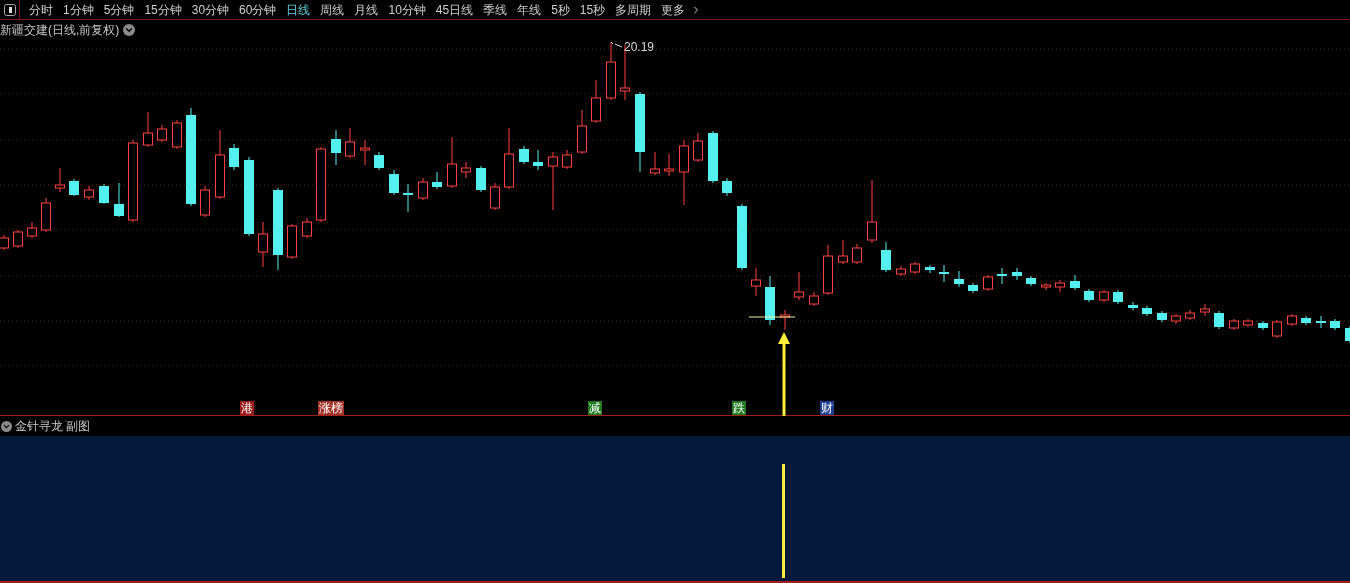 The height and width of the screenshot is (583, 1350). Describe the element at coordinates (673, 10) in the screenshot. I see `timeframe-tab: 更多` at that location.